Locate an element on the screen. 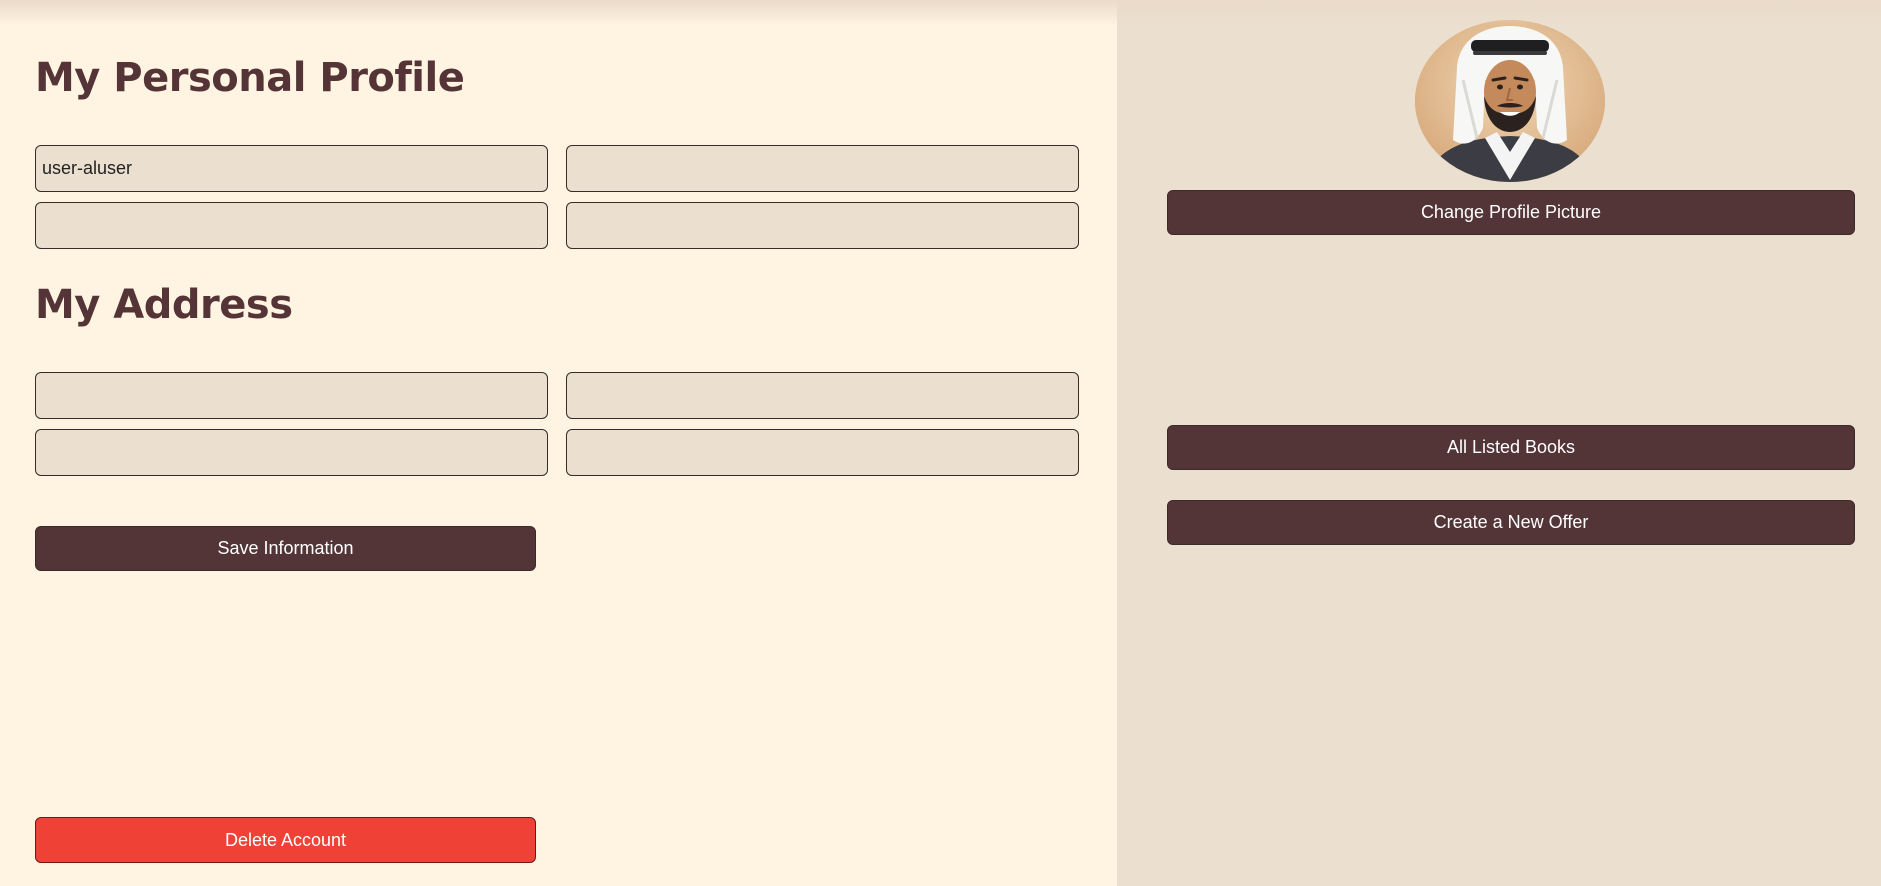 The width and height of the screenshot is (1881, 886). create-new-offer-button: Create a New Offer is located at coordinates (1511, 522).